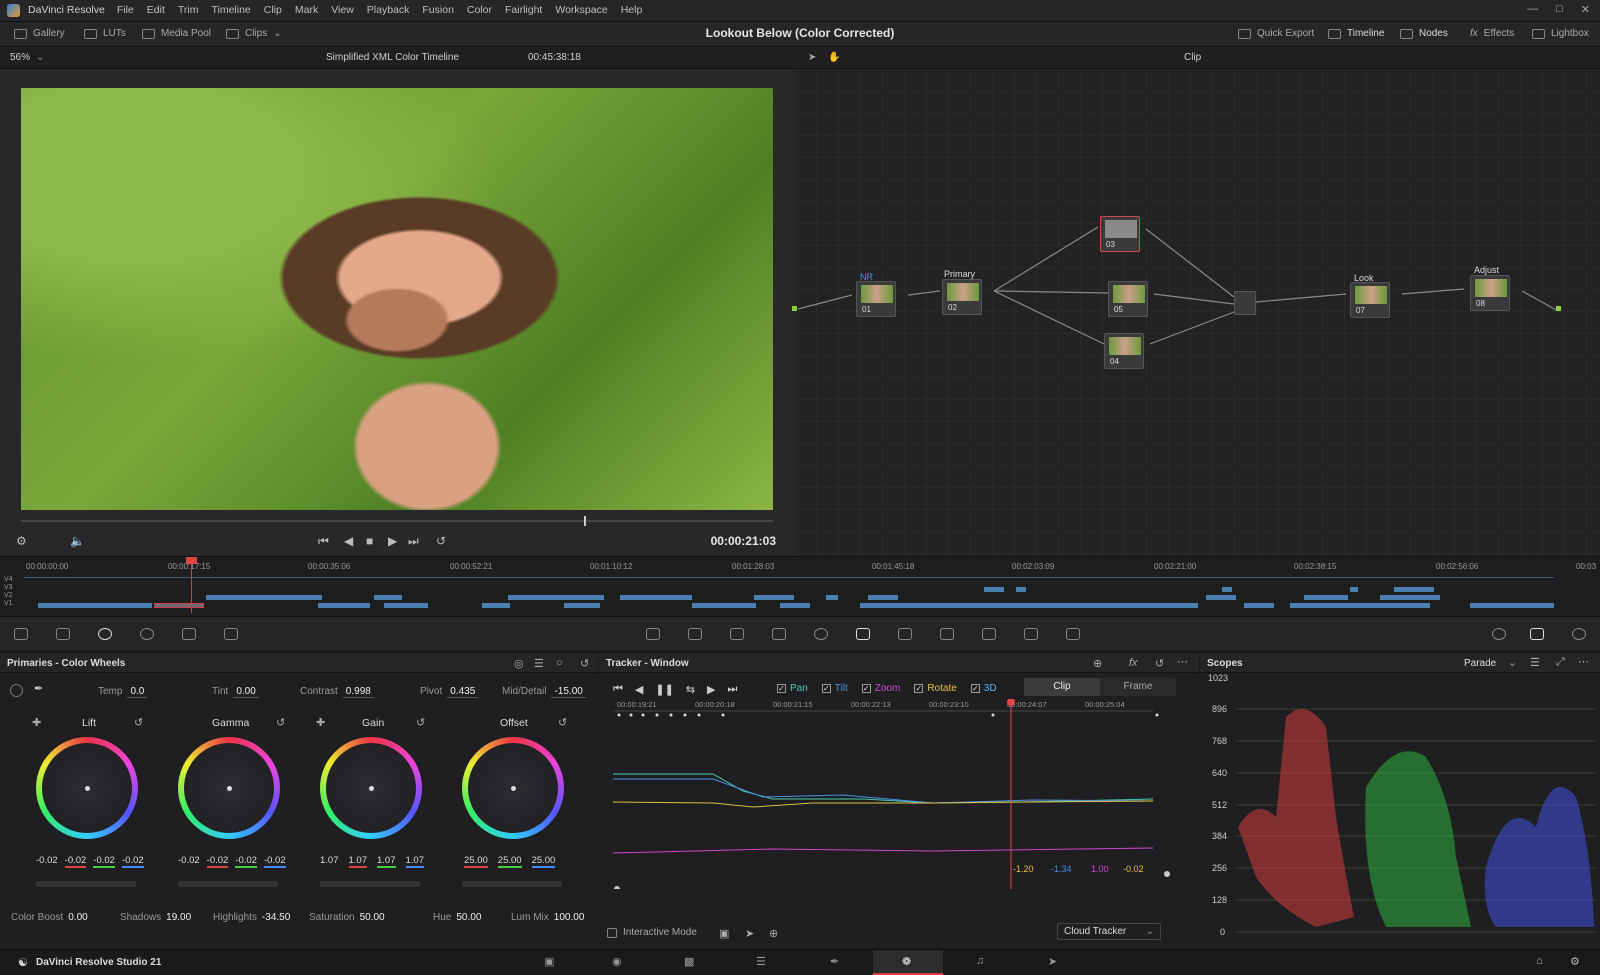 The height and width of the screenshot is (975, 1600). Describe the element at coordinates (689, 961) in the screenshot. I see `edit-page-icon: ▩` at that location.